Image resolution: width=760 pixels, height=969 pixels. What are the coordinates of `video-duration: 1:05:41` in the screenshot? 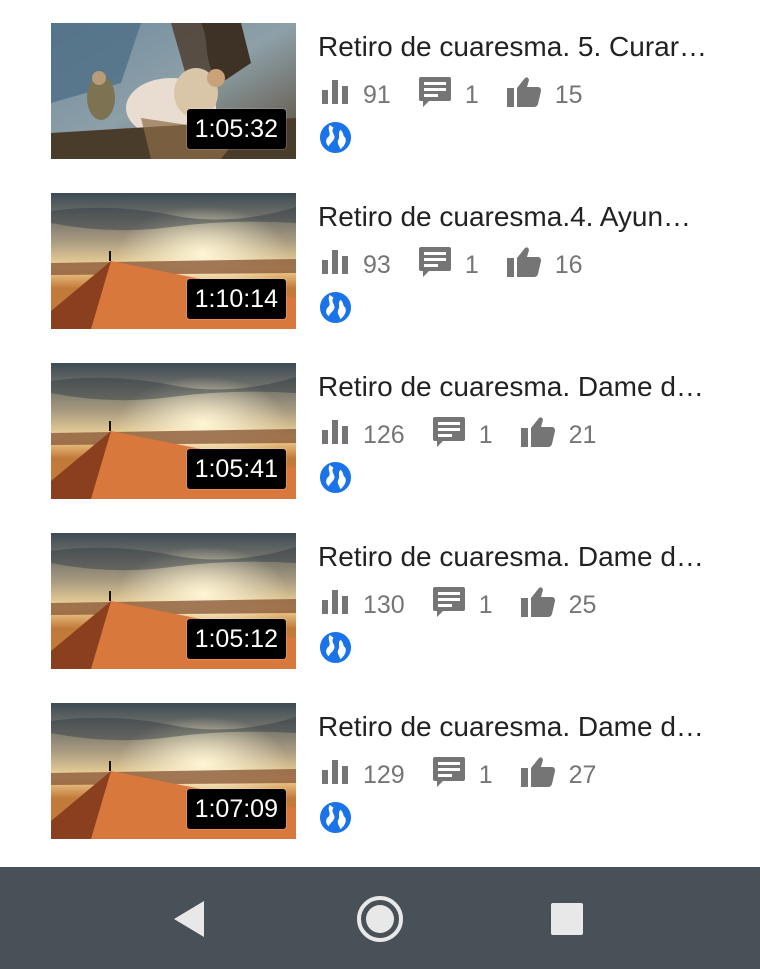 It's located at (236, 469).